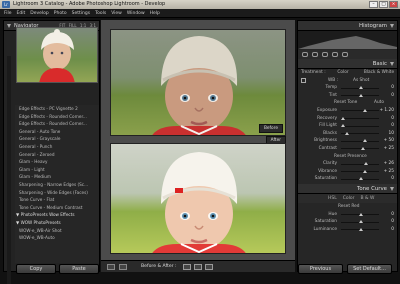 The image size is (400, 284). I want to click on contrast-slider-knob, so click(363, 148).